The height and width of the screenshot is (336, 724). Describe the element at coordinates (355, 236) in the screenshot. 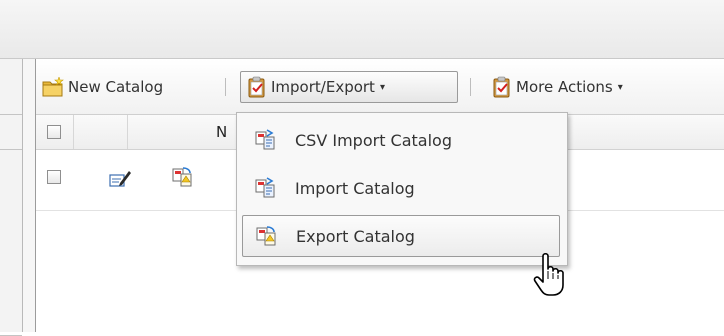

I see `menu-item-label: Export Catalog` at that location.